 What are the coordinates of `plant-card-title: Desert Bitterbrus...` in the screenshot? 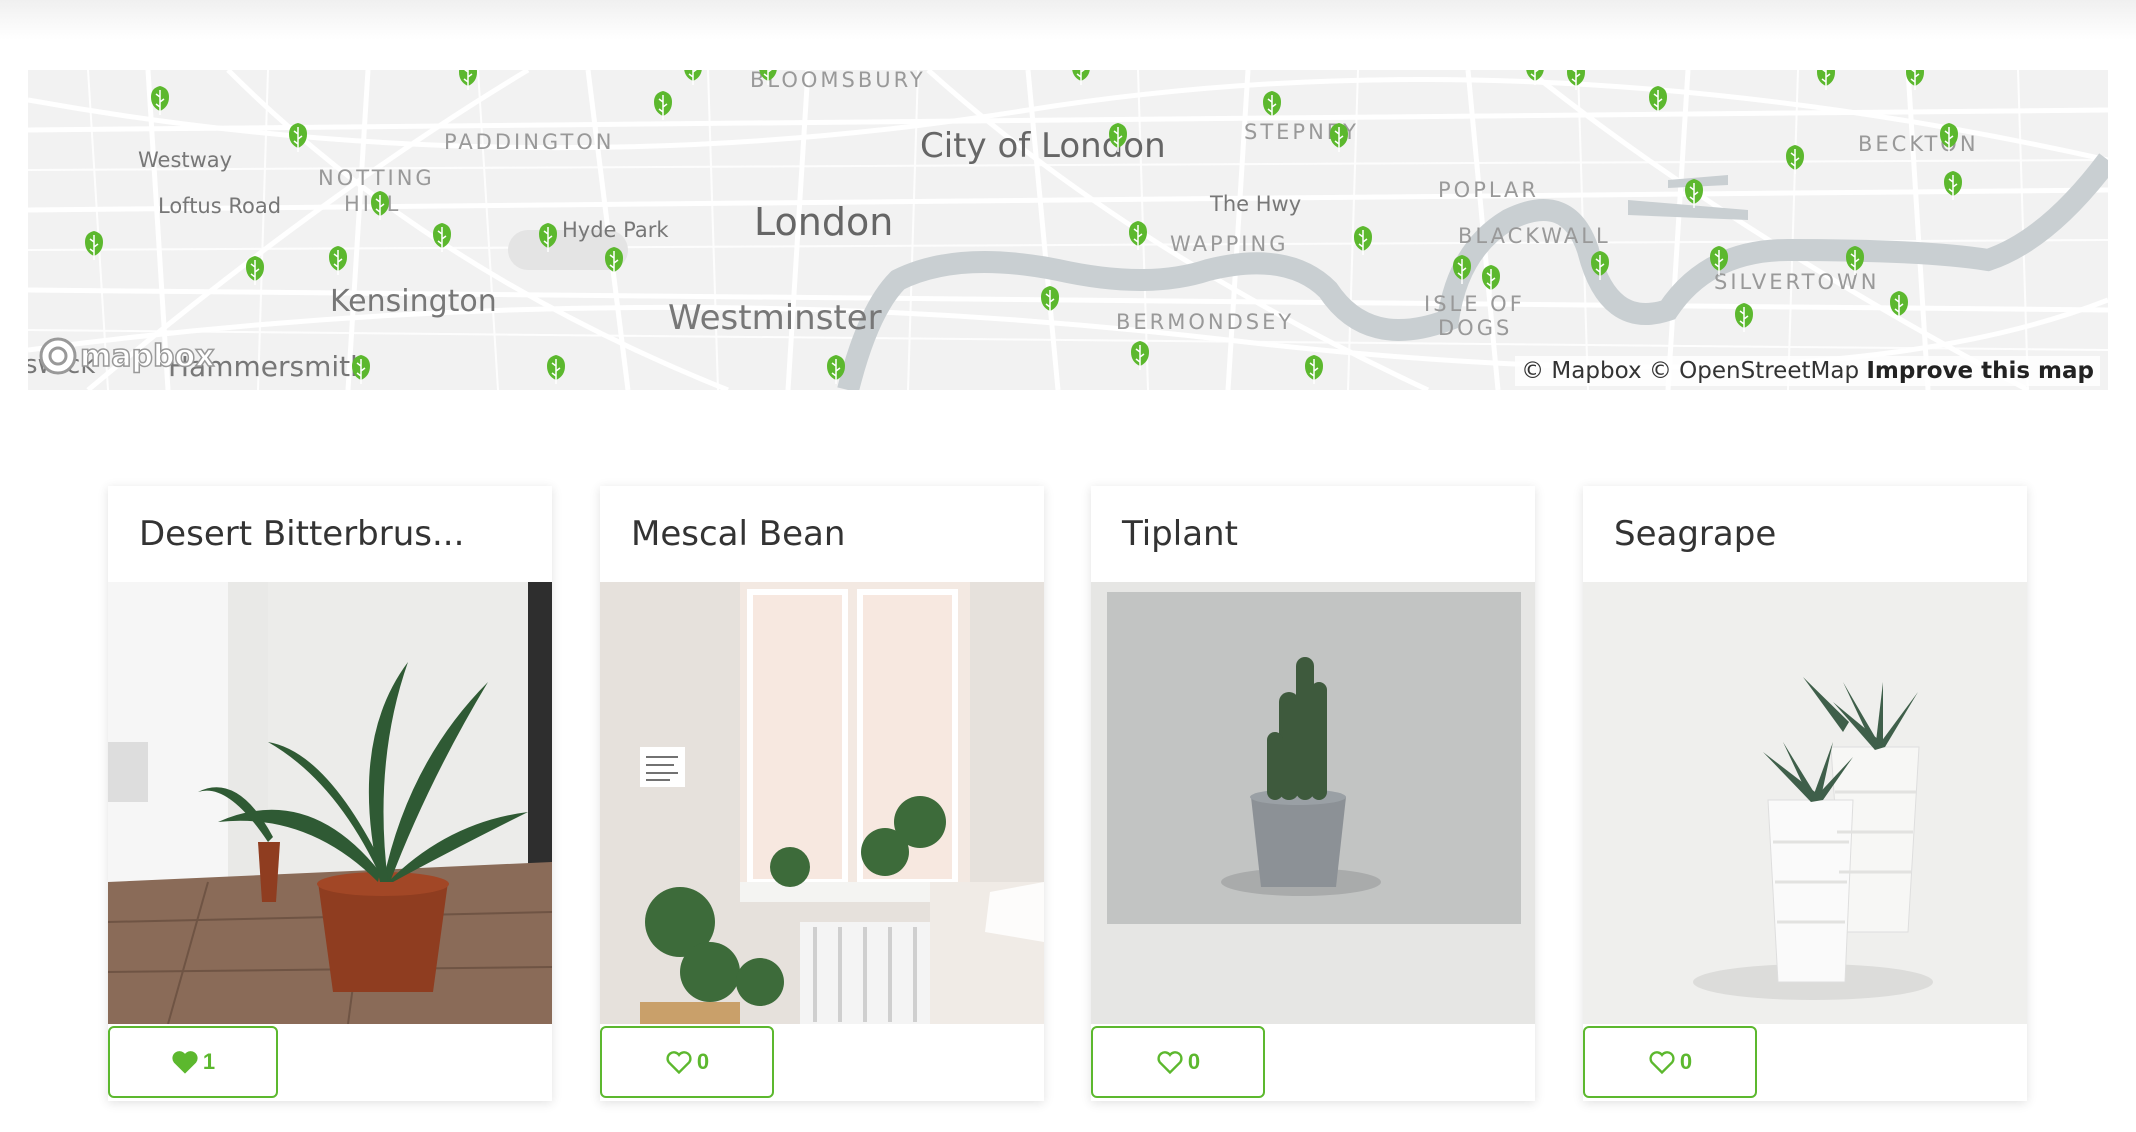 It's located at (301, 534).